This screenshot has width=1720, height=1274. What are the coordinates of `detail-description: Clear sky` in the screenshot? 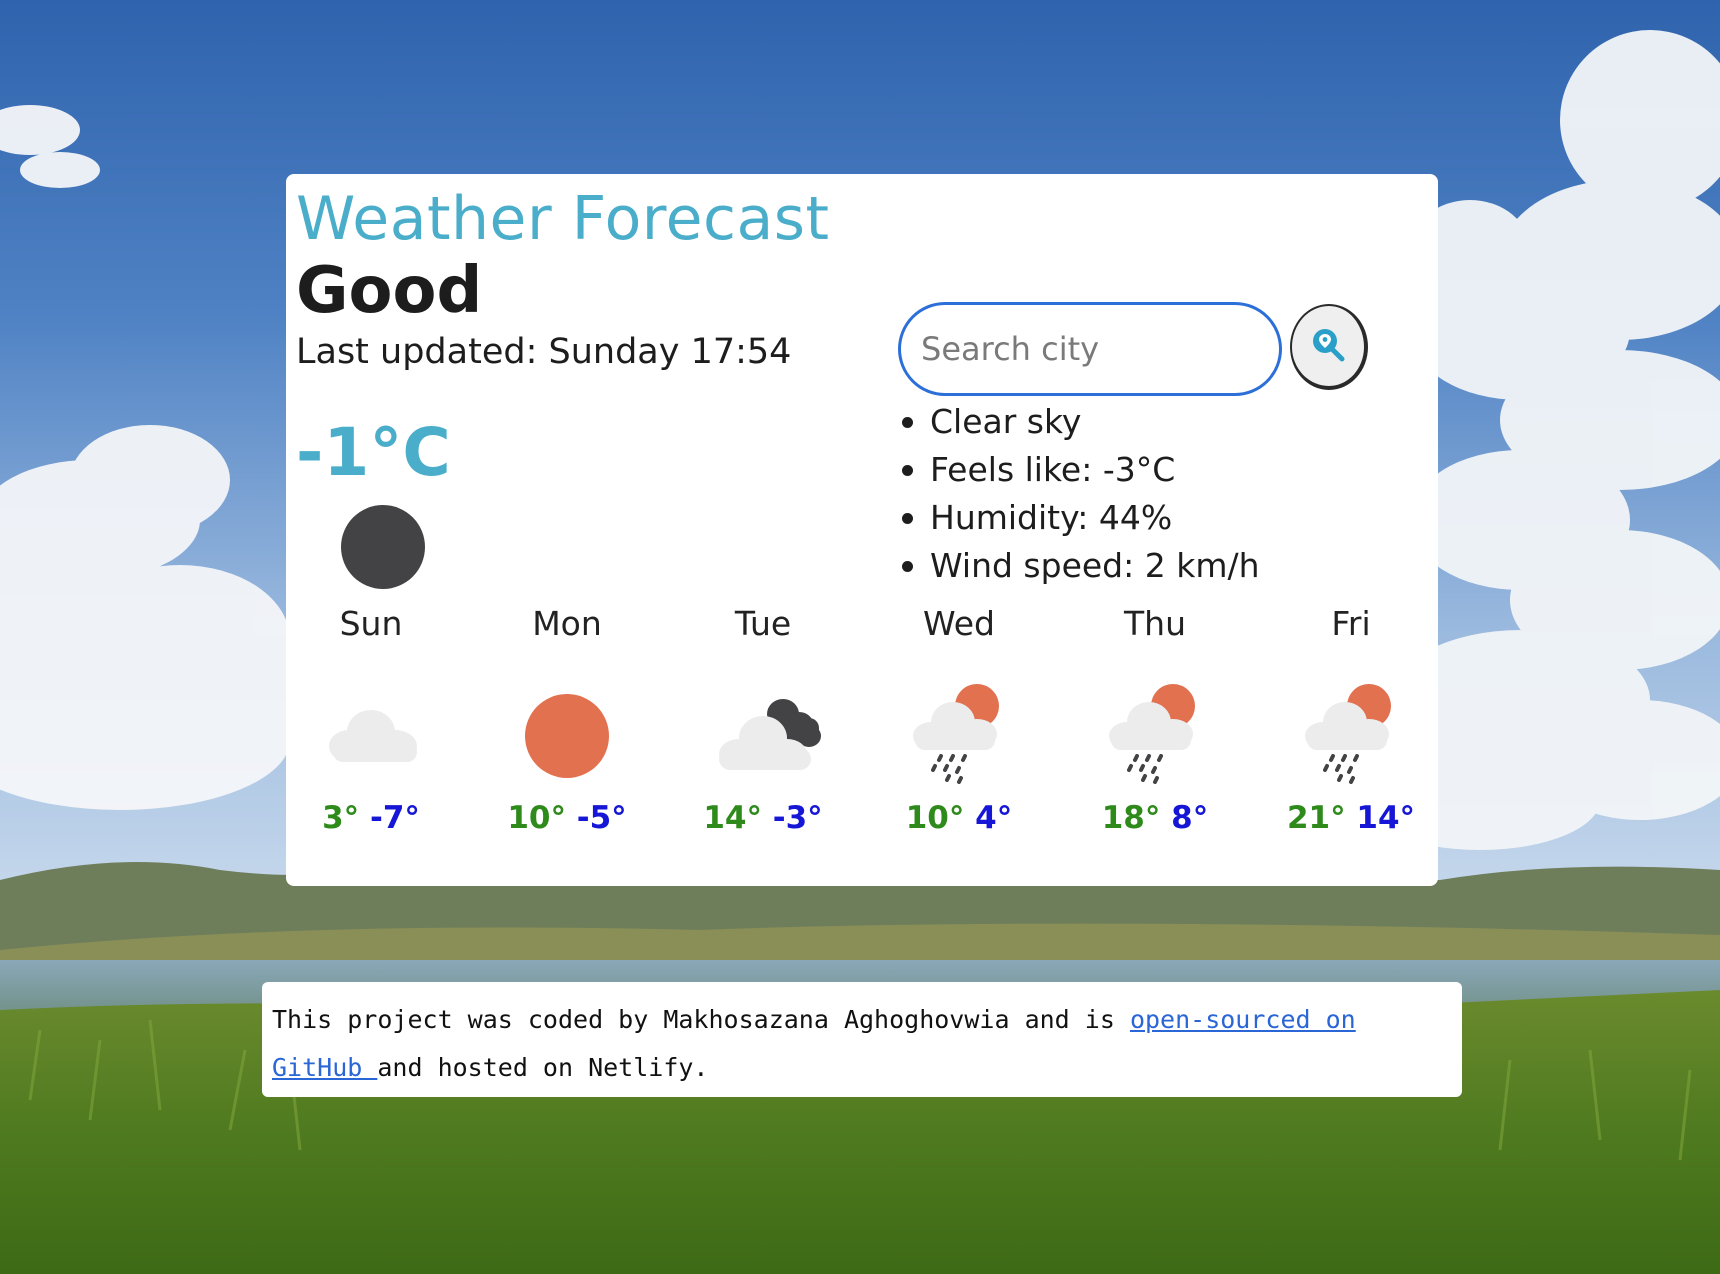 It's located at (1079, 422).